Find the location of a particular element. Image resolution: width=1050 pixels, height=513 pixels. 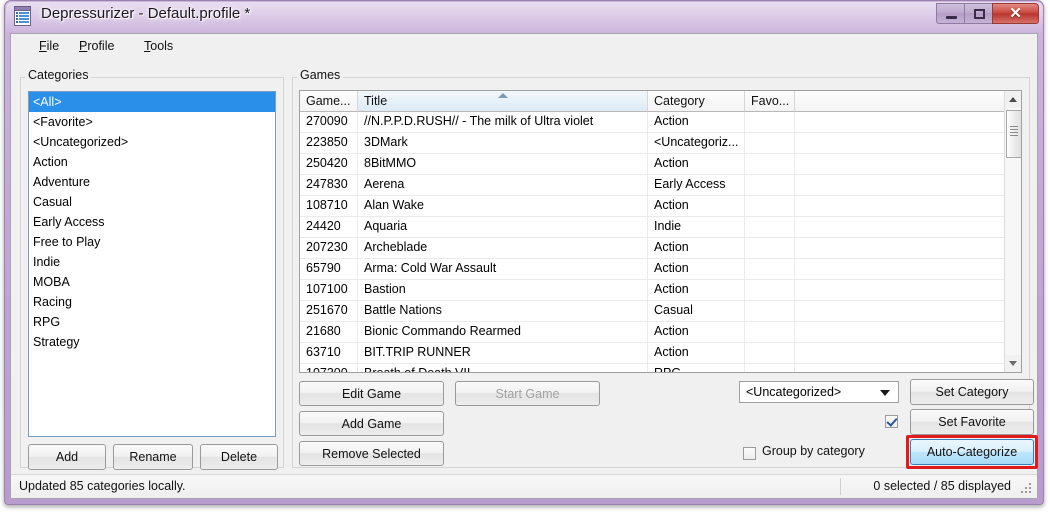

group-by-category-label: Group by category is located at coordinates (813, 451).